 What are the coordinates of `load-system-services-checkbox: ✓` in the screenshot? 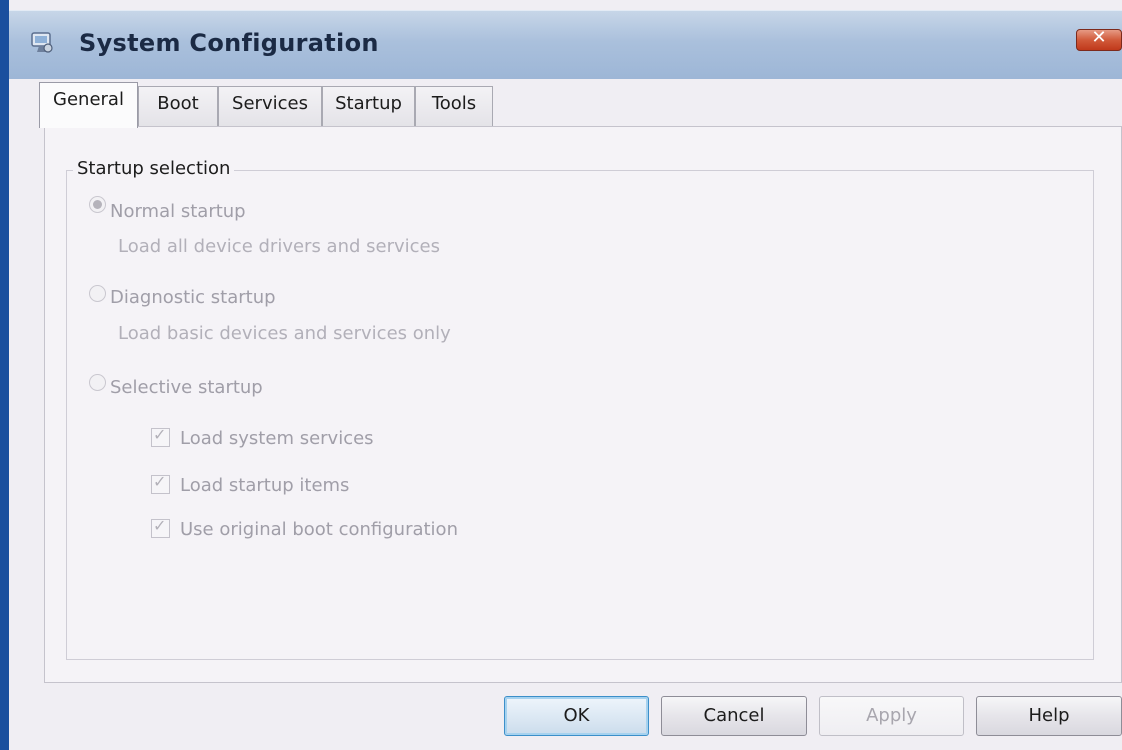 It's located at (160, 436).